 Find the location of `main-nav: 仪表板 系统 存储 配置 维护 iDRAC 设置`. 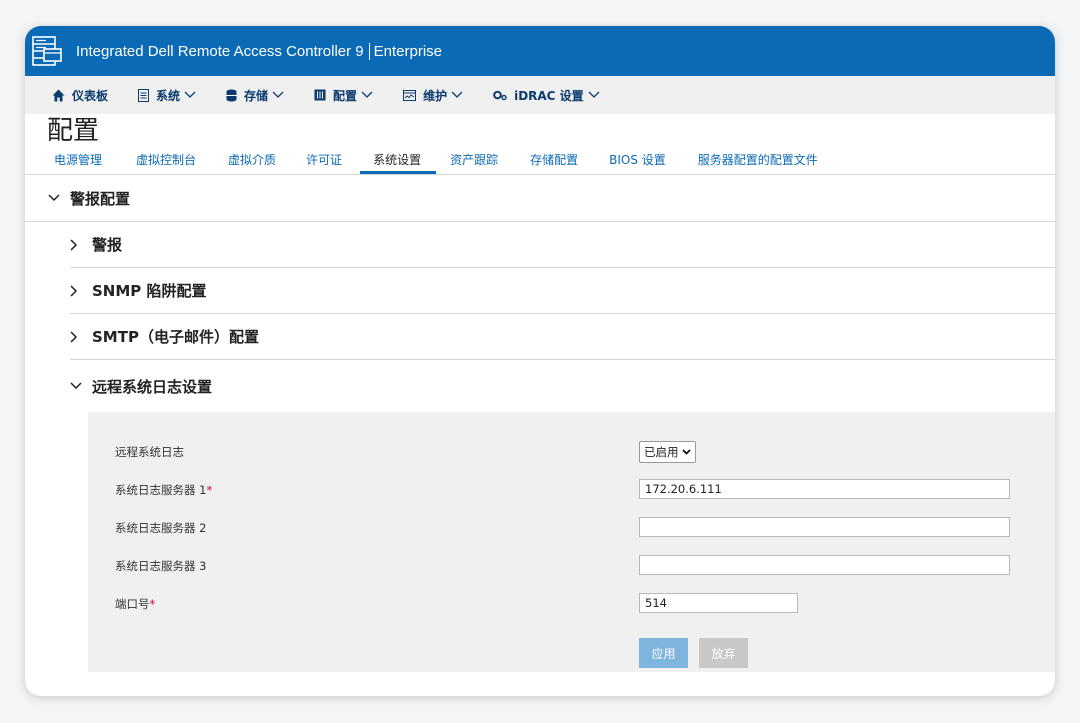

main-nav: 仪表板 系统 存储 配置 维护 iDRAC 设置 is located at coordinates (540, 95).